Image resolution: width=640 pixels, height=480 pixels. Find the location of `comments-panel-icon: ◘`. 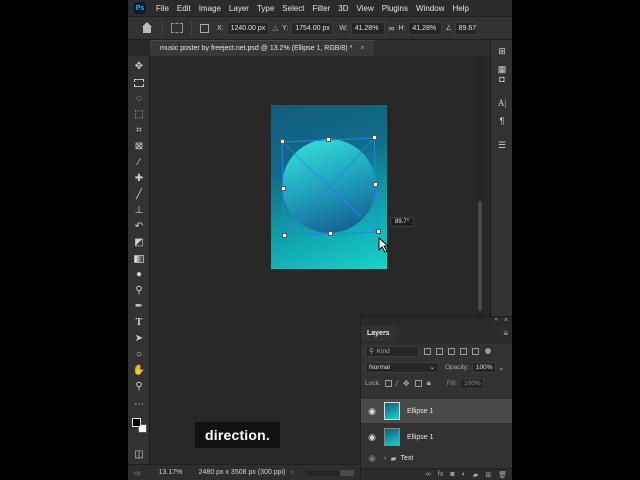

comments-panel-icon: ◘ is located at coordinates (502, 79).